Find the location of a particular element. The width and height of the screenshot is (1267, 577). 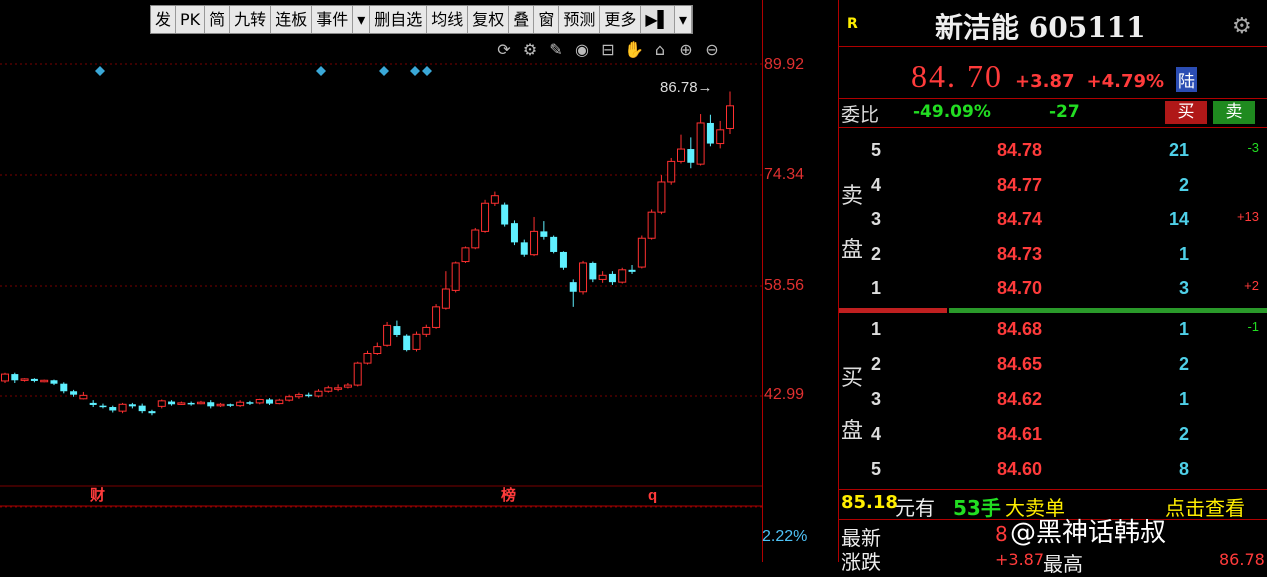

pen-icon: ✎ is located at coordinates (556, 50).